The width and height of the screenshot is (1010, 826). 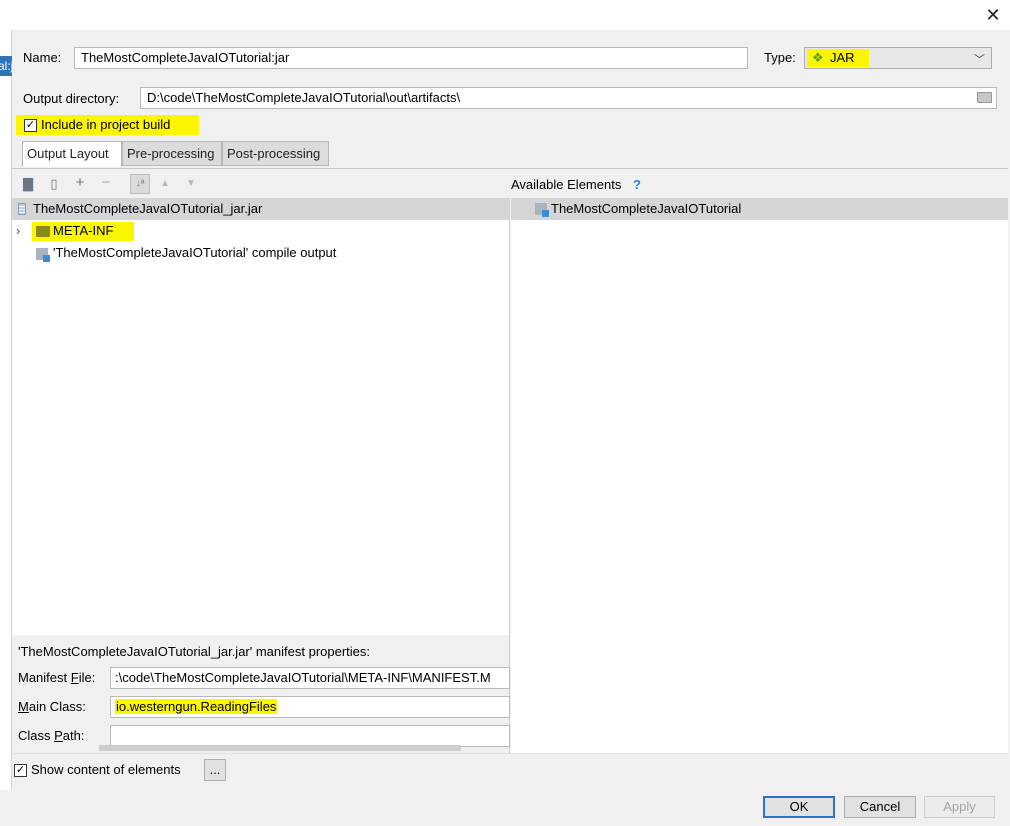 What do you see at coordinates (566, 184) in the screenshot?
I see `available-elements-title: Available Elements` at bounding box center [566, 184].